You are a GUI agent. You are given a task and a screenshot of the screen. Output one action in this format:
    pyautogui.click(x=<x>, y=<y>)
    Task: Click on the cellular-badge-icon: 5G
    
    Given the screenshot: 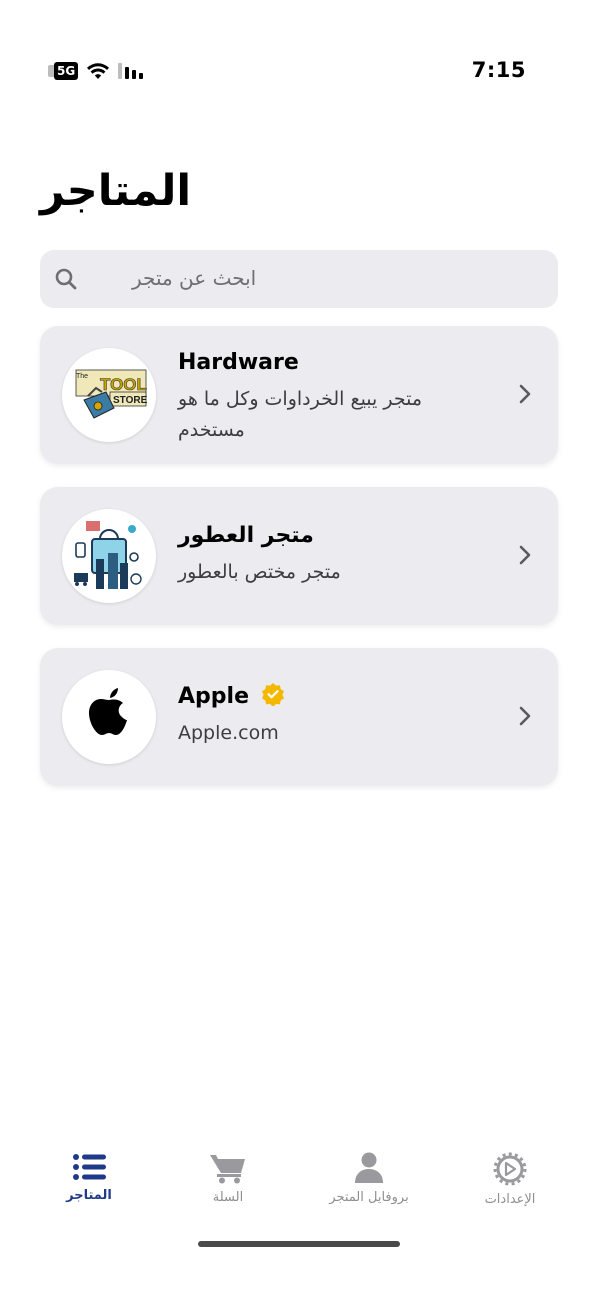 What is the action you would take?
    pyautogui.click(x=63, y=71)
    